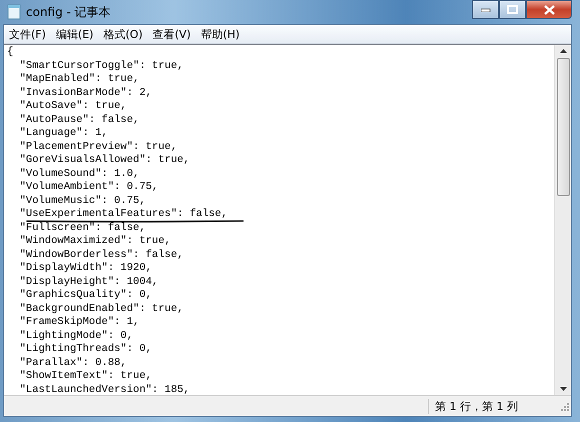  Describe the element at coordinates (220, 34) in the screenshot. I see `menu-item: 帮助(H)` at that location.